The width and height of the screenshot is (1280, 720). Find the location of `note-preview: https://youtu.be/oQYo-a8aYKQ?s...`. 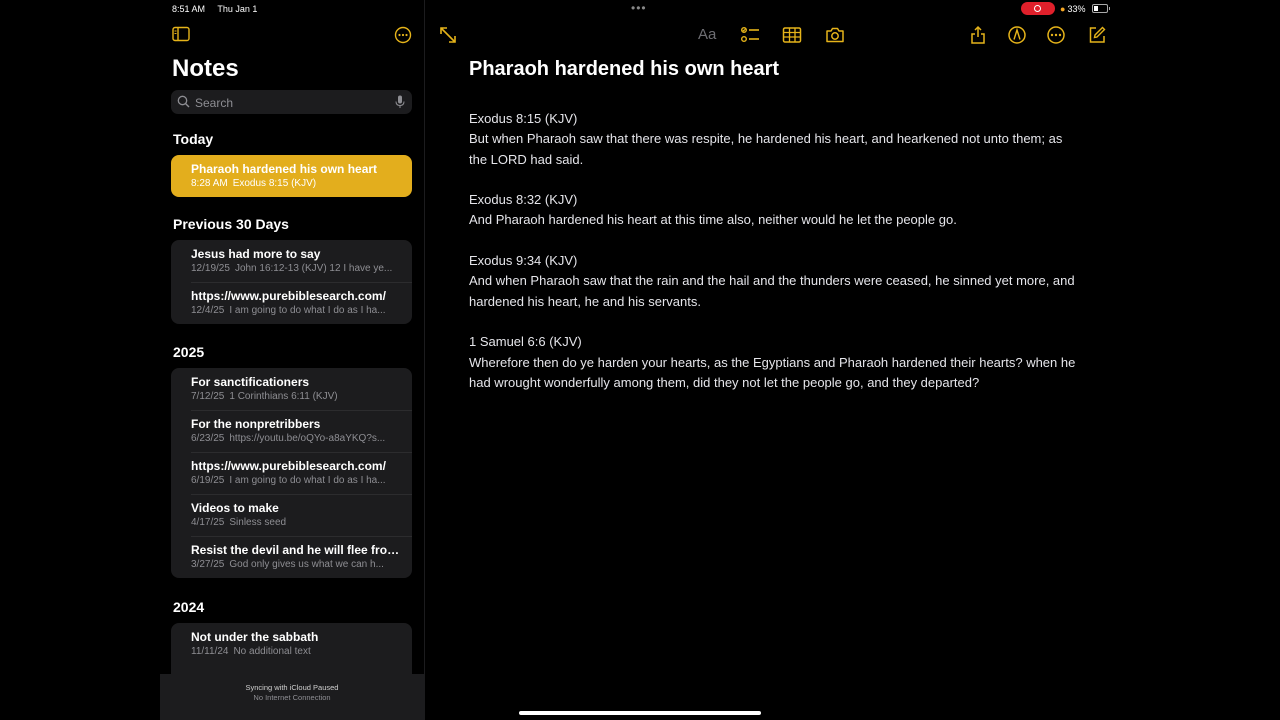

note-preview: https://youtu.be/oQYo-a8aYKQ?s... is located at coordinates (307, 438).